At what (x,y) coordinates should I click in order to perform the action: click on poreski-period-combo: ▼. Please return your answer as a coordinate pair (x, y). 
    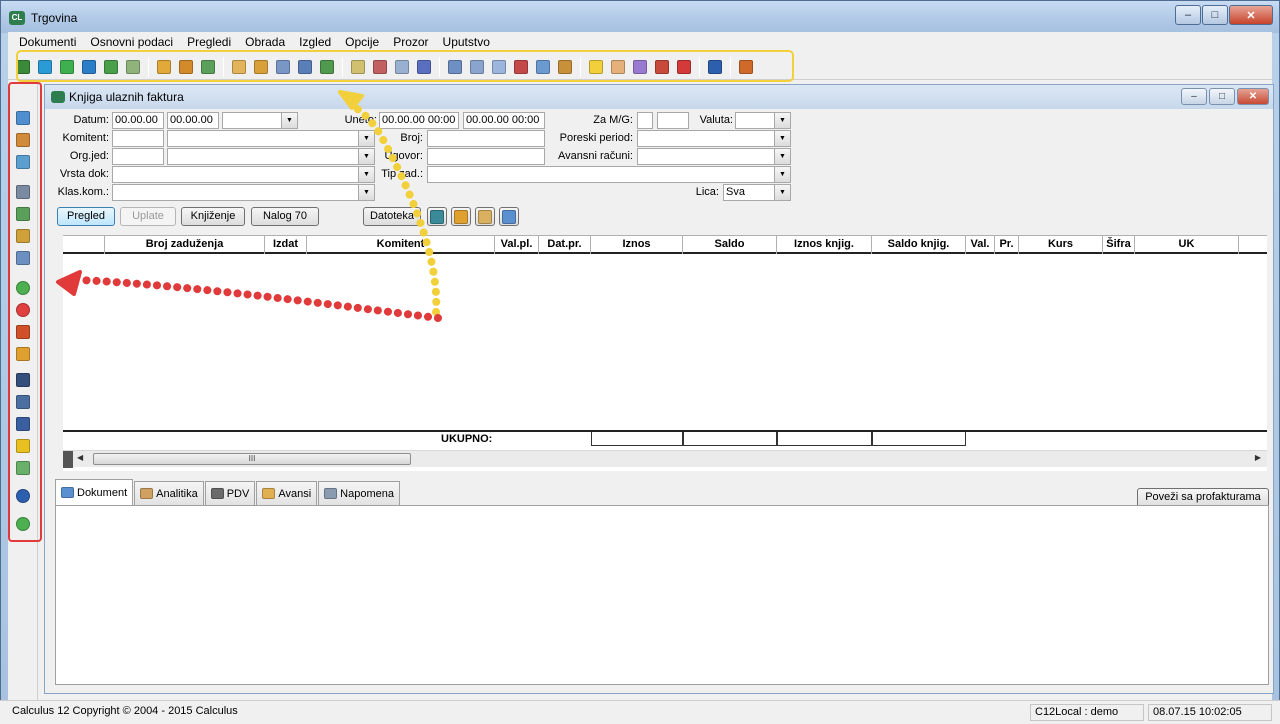
    Looking at the image, I should click on (714, 138).